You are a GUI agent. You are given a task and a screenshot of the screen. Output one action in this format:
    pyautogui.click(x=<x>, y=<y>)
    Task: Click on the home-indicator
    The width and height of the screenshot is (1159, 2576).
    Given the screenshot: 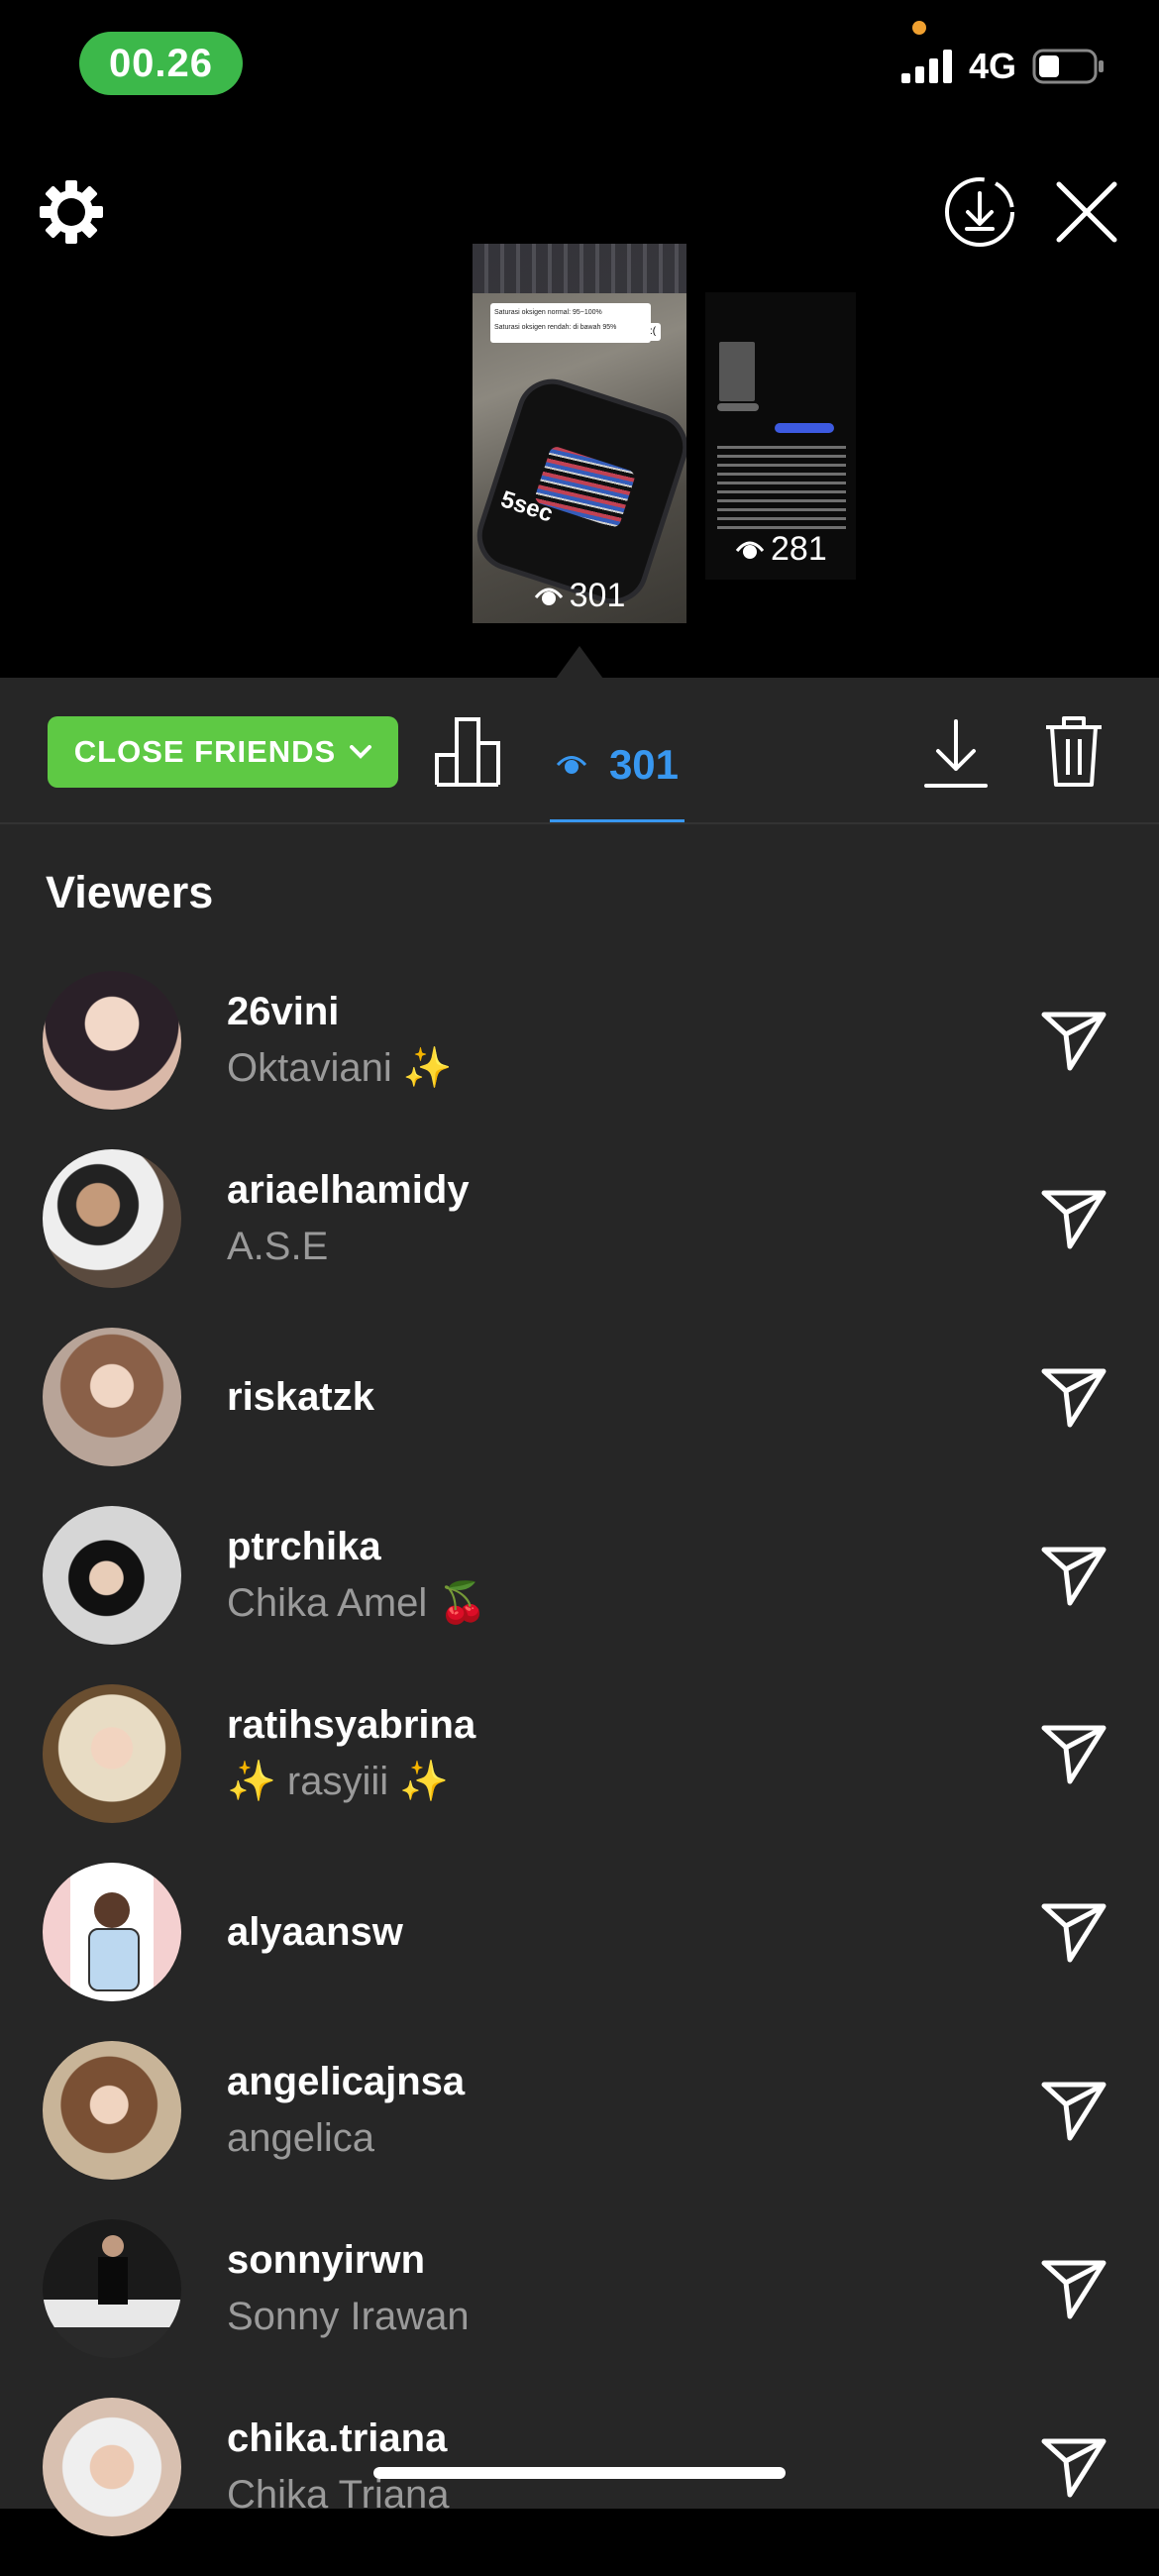 What is the action you would take?
    pyautogui.click(x=579, y=2473)
    